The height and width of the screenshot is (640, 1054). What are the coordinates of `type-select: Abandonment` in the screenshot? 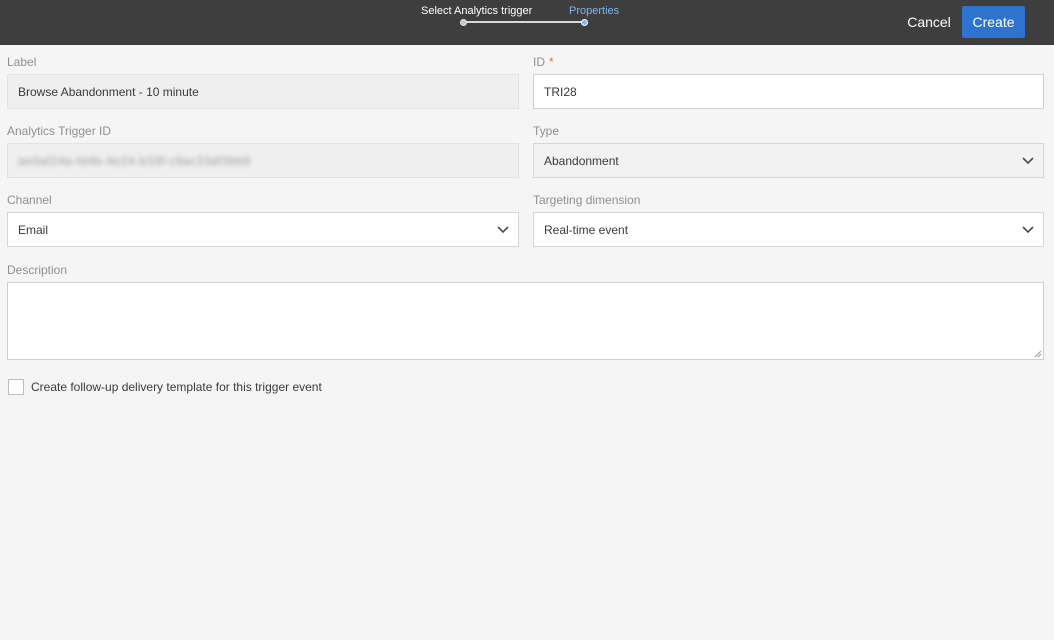 It's located at (788, 160).